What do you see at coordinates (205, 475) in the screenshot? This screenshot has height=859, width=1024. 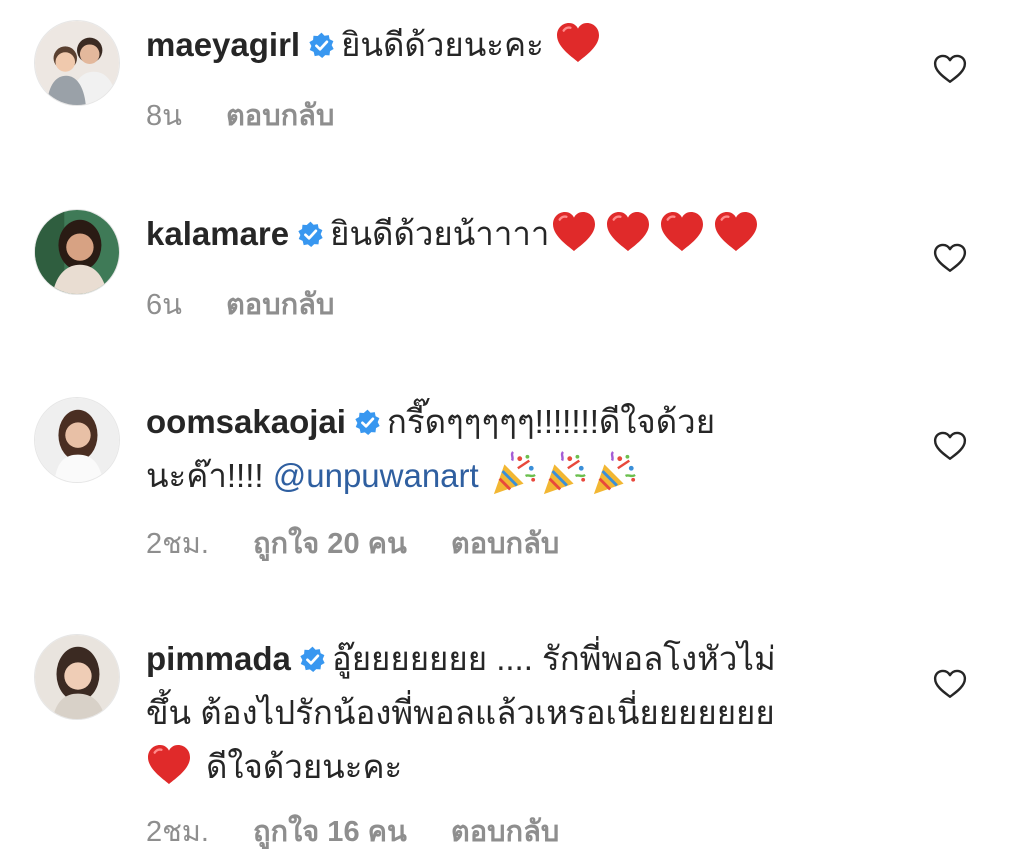 I see `comment-text: นะค๊า!!!!` at bounding box center [205, 475].